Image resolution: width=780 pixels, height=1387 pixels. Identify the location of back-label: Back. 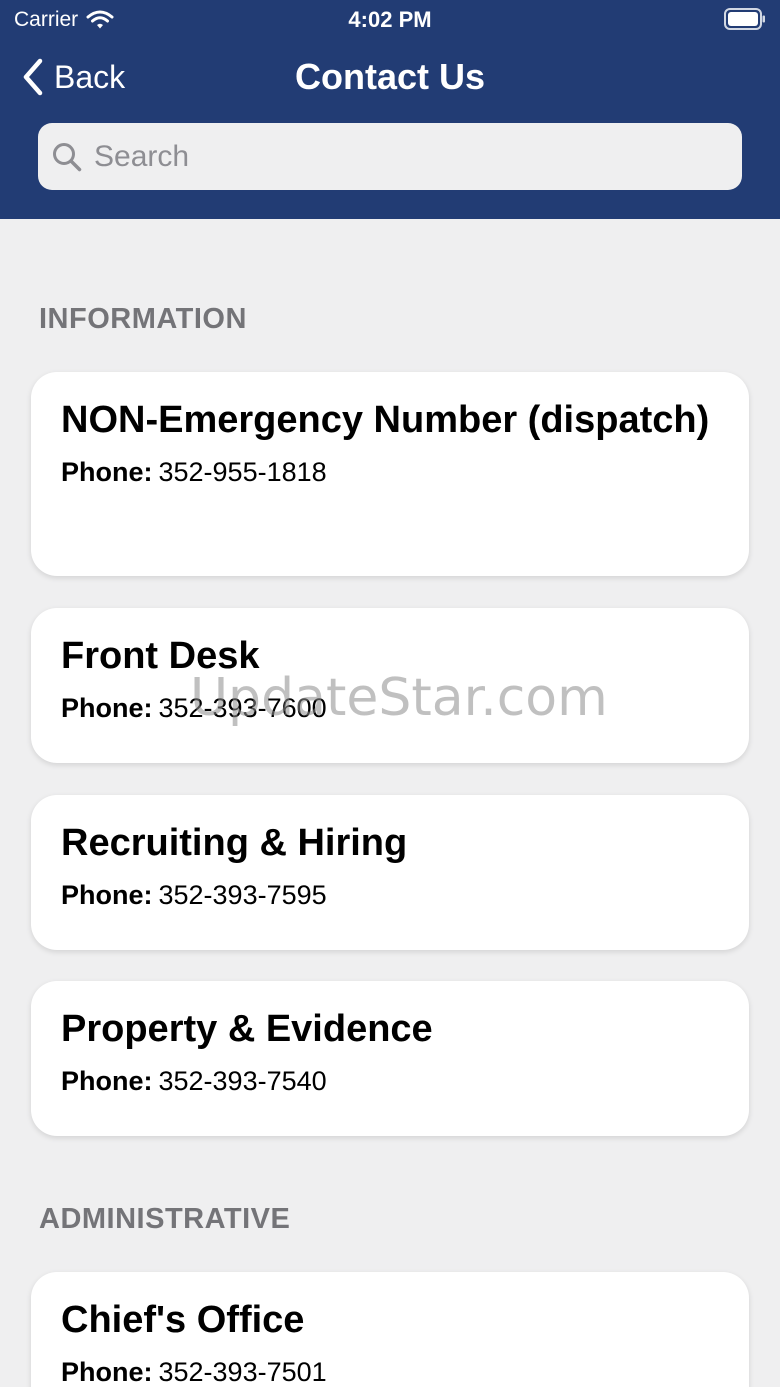
(90, 76).